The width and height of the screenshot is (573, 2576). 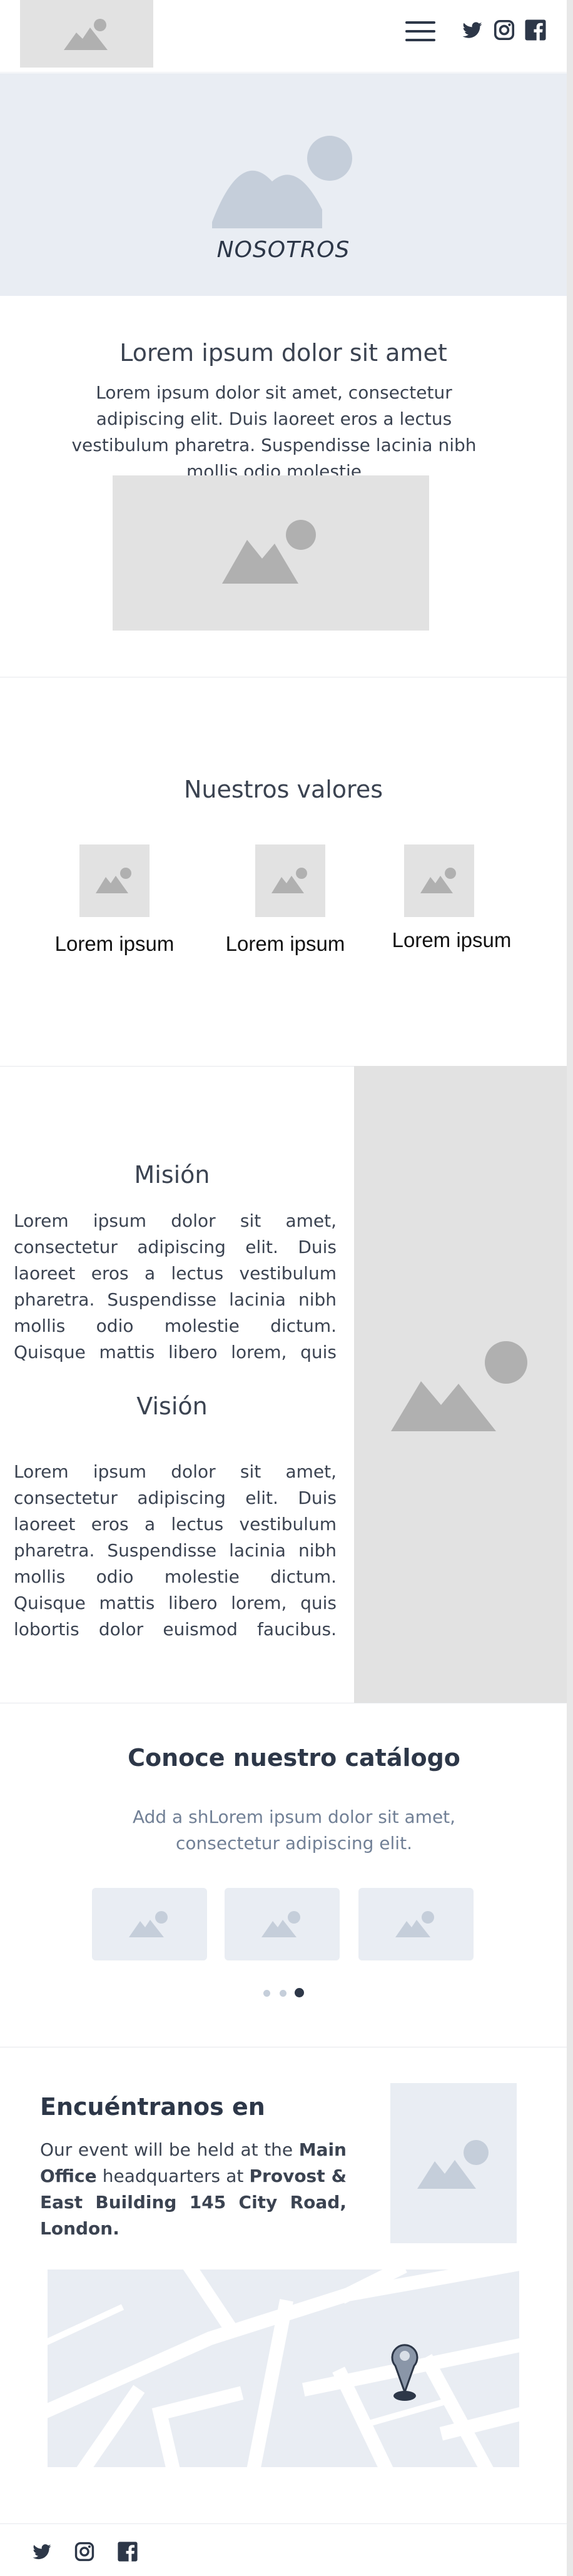 I want to click on map-pin-icon, so click(x=404, y=2369).